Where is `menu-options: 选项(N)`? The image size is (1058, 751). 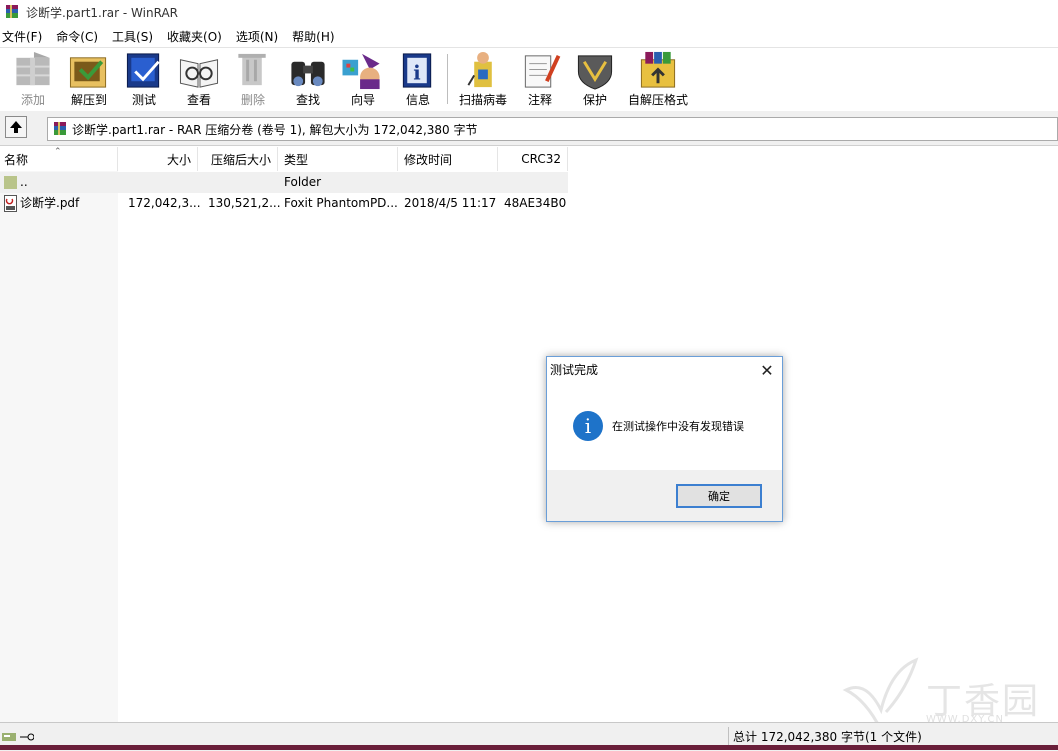 menu-options: 选项(N) is located at coordinates (257, 36).